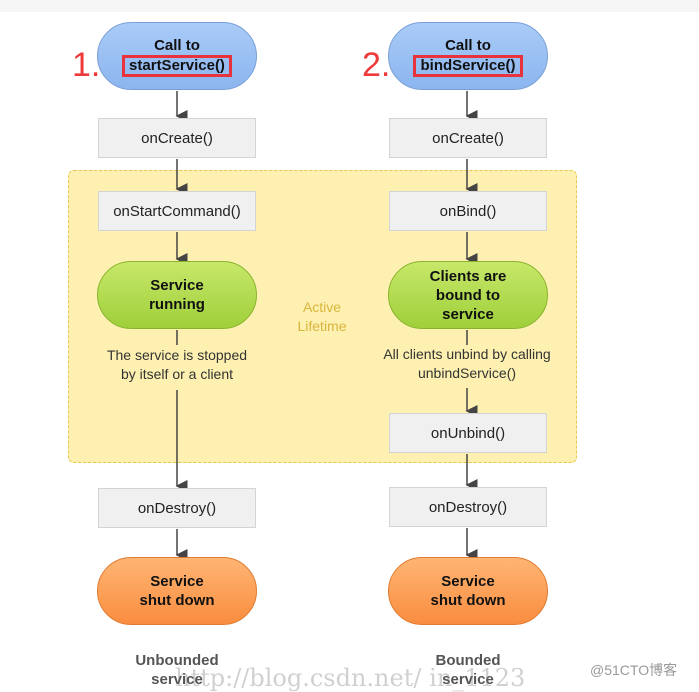 Image resolution: width=699 pixels, height=692 pixels. What do you see at coordinates (322, 317) in the screenshot?
I see `active-lifetime-label: Active Lifetime` at bounding box center [322, 317].